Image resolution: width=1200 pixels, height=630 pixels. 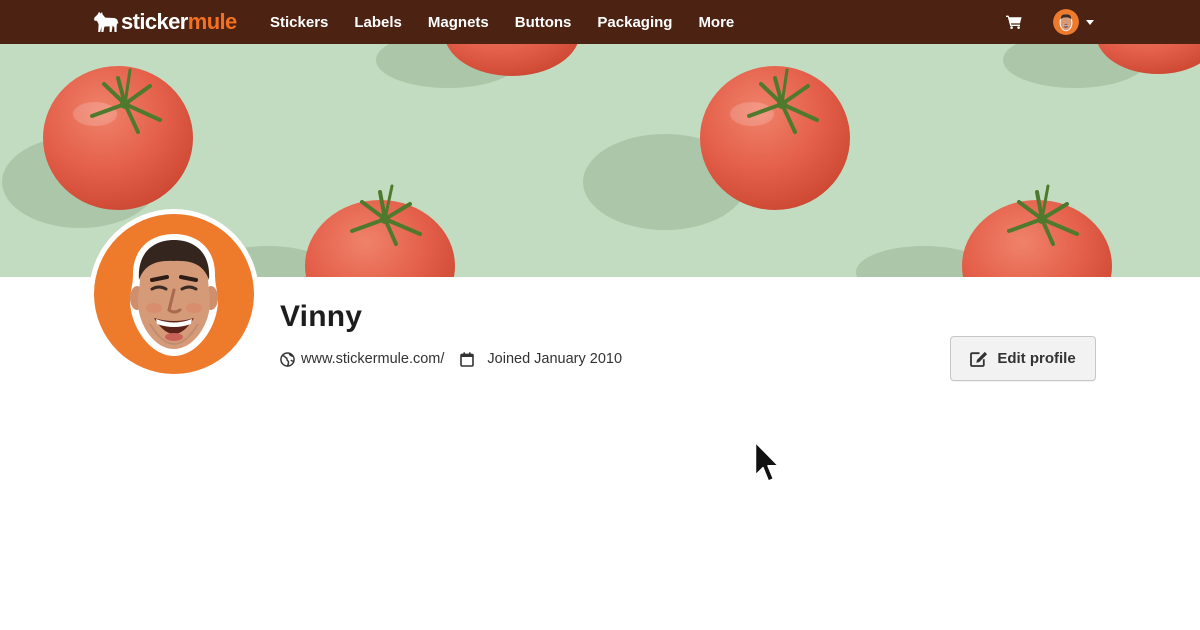 I want to click on user-menu, so click(x=1073, y=22).